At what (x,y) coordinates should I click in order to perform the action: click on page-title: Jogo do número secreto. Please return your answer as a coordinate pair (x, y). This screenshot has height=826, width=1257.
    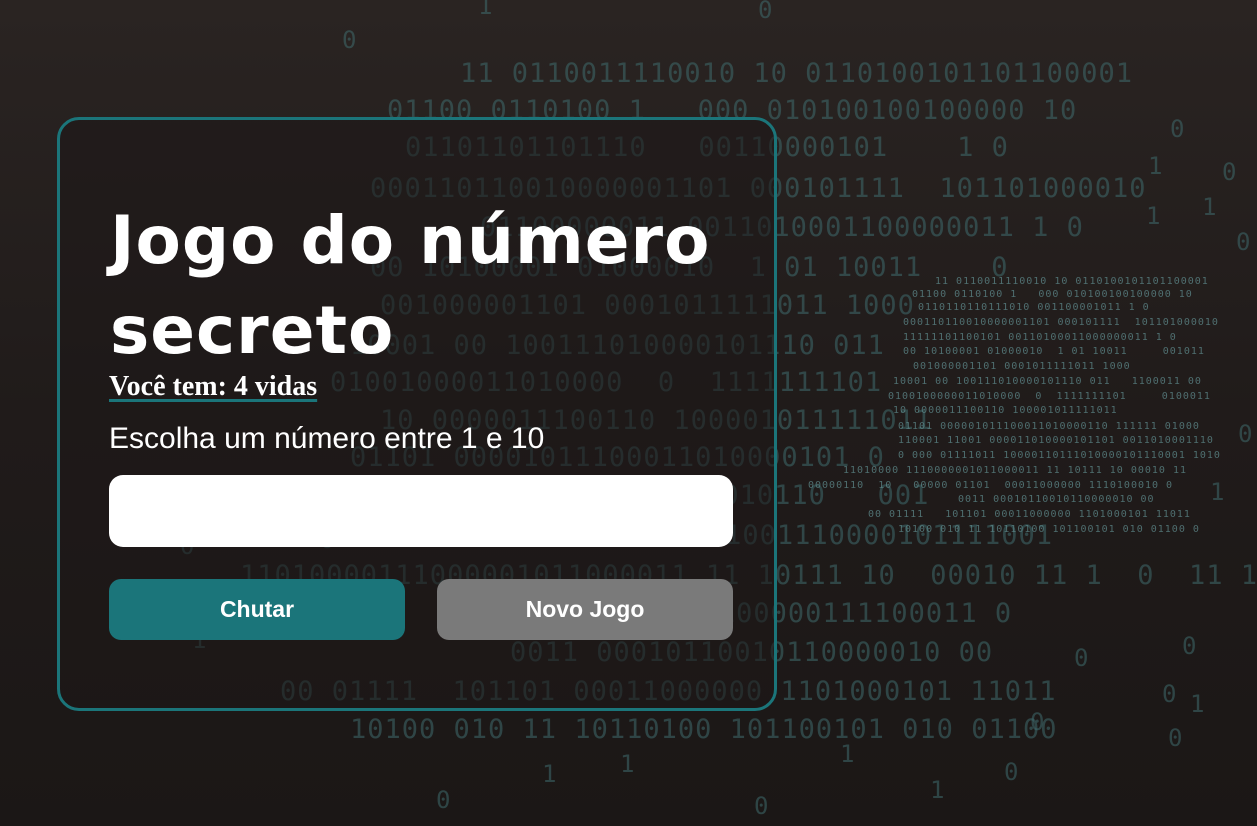
    Looking at the image, I should click on (410, 285).